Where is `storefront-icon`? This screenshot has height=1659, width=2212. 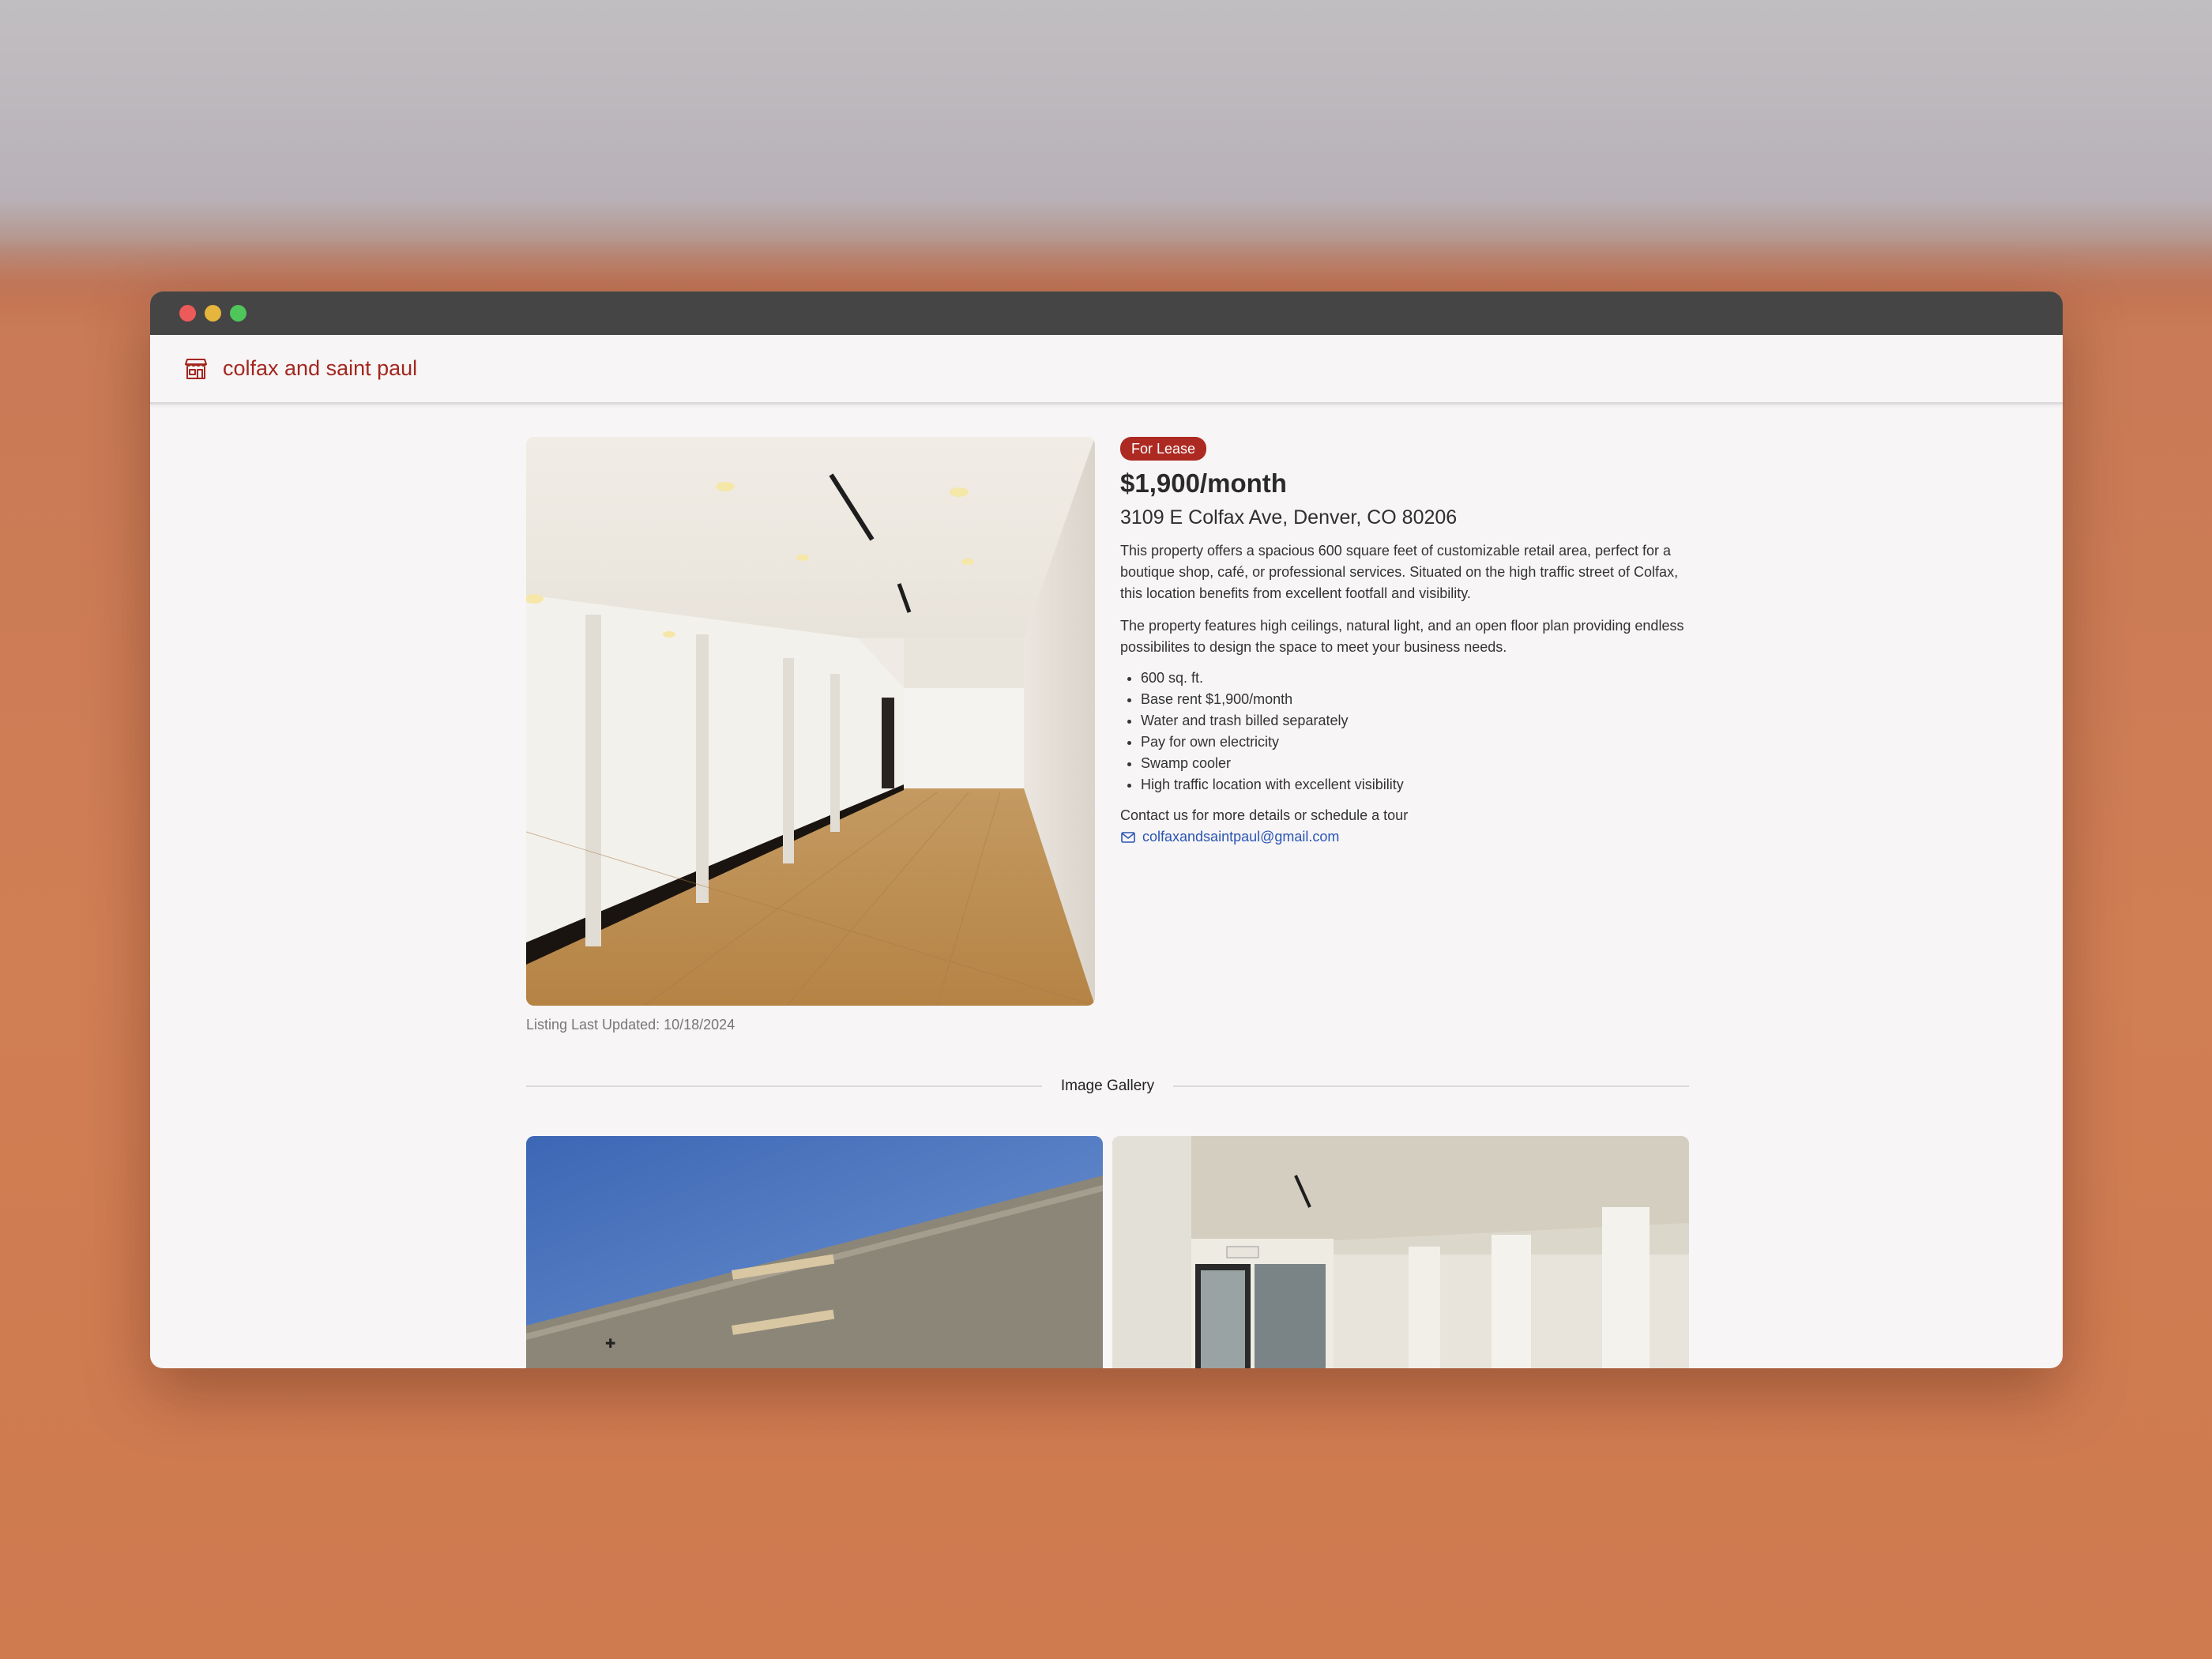
storefront-icon is located at coordinates (196, 369).